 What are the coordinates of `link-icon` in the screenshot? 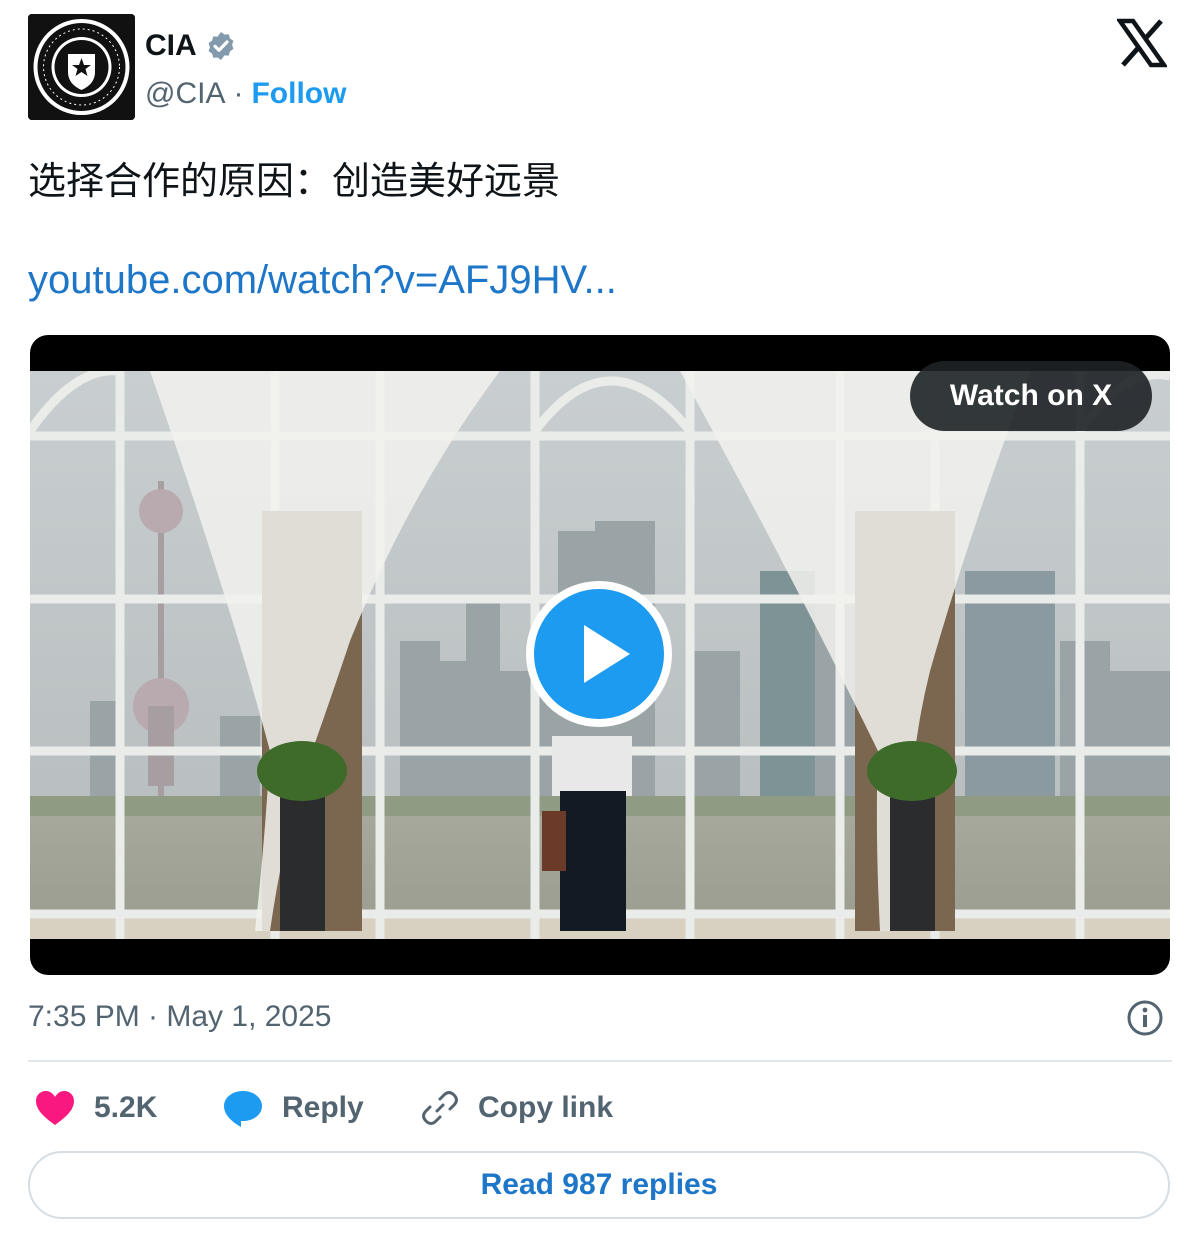 It's located at (440, 1108).